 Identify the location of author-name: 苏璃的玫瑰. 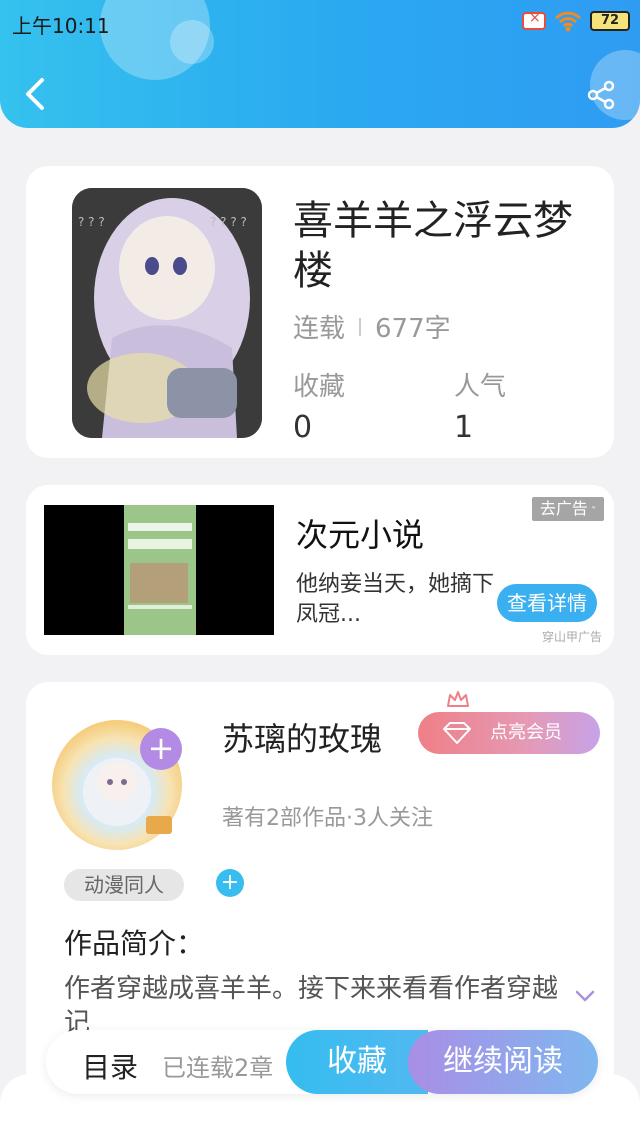
(302, 737).